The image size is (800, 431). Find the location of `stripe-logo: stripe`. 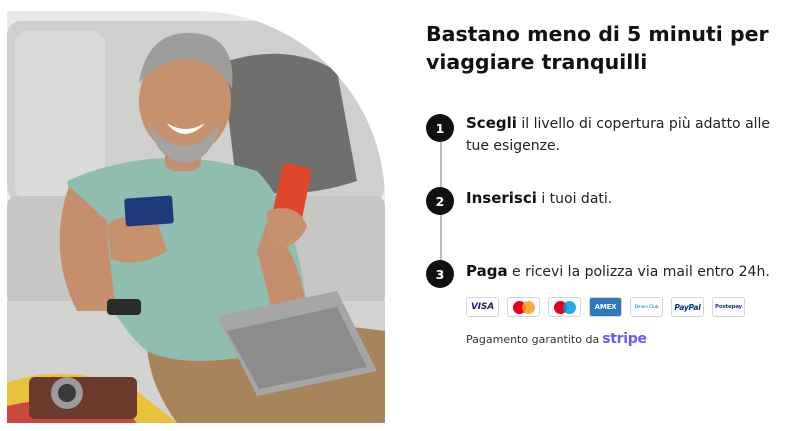

stripe-logo: stripe is located at coordinates (624, 339).